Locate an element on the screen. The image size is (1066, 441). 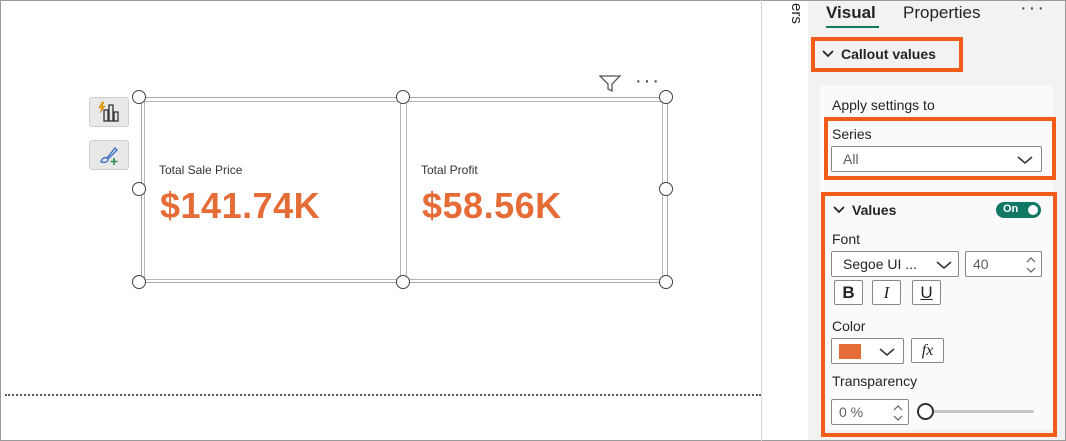
paintbrush-add-icon is located at coordinates (109, 155).